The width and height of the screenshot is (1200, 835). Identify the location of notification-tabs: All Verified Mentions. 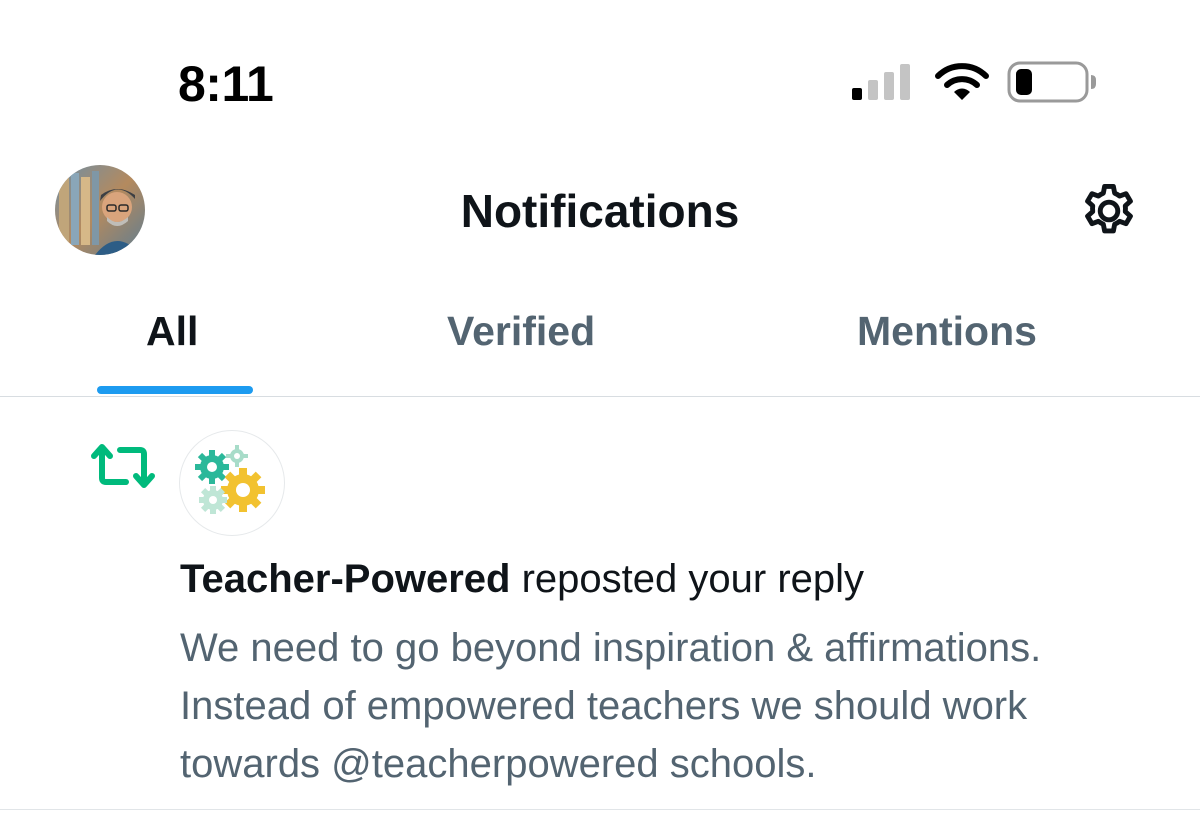
(600, 343).